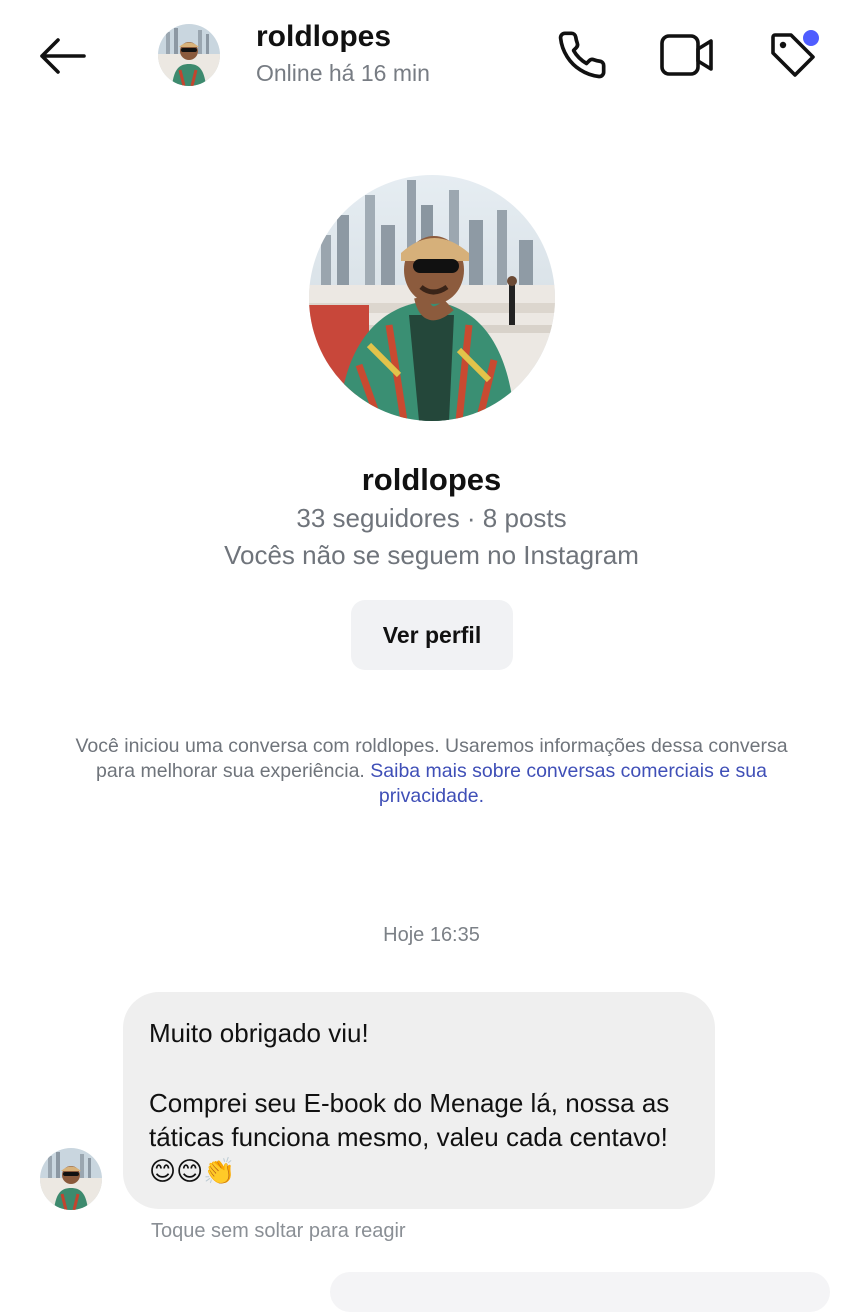 This screenshot has width=863, height=1312. Describe the element at coordinates (431, 55) in the screenshot. I see `chat-header: roldlopes Online há 16 min` at that location.